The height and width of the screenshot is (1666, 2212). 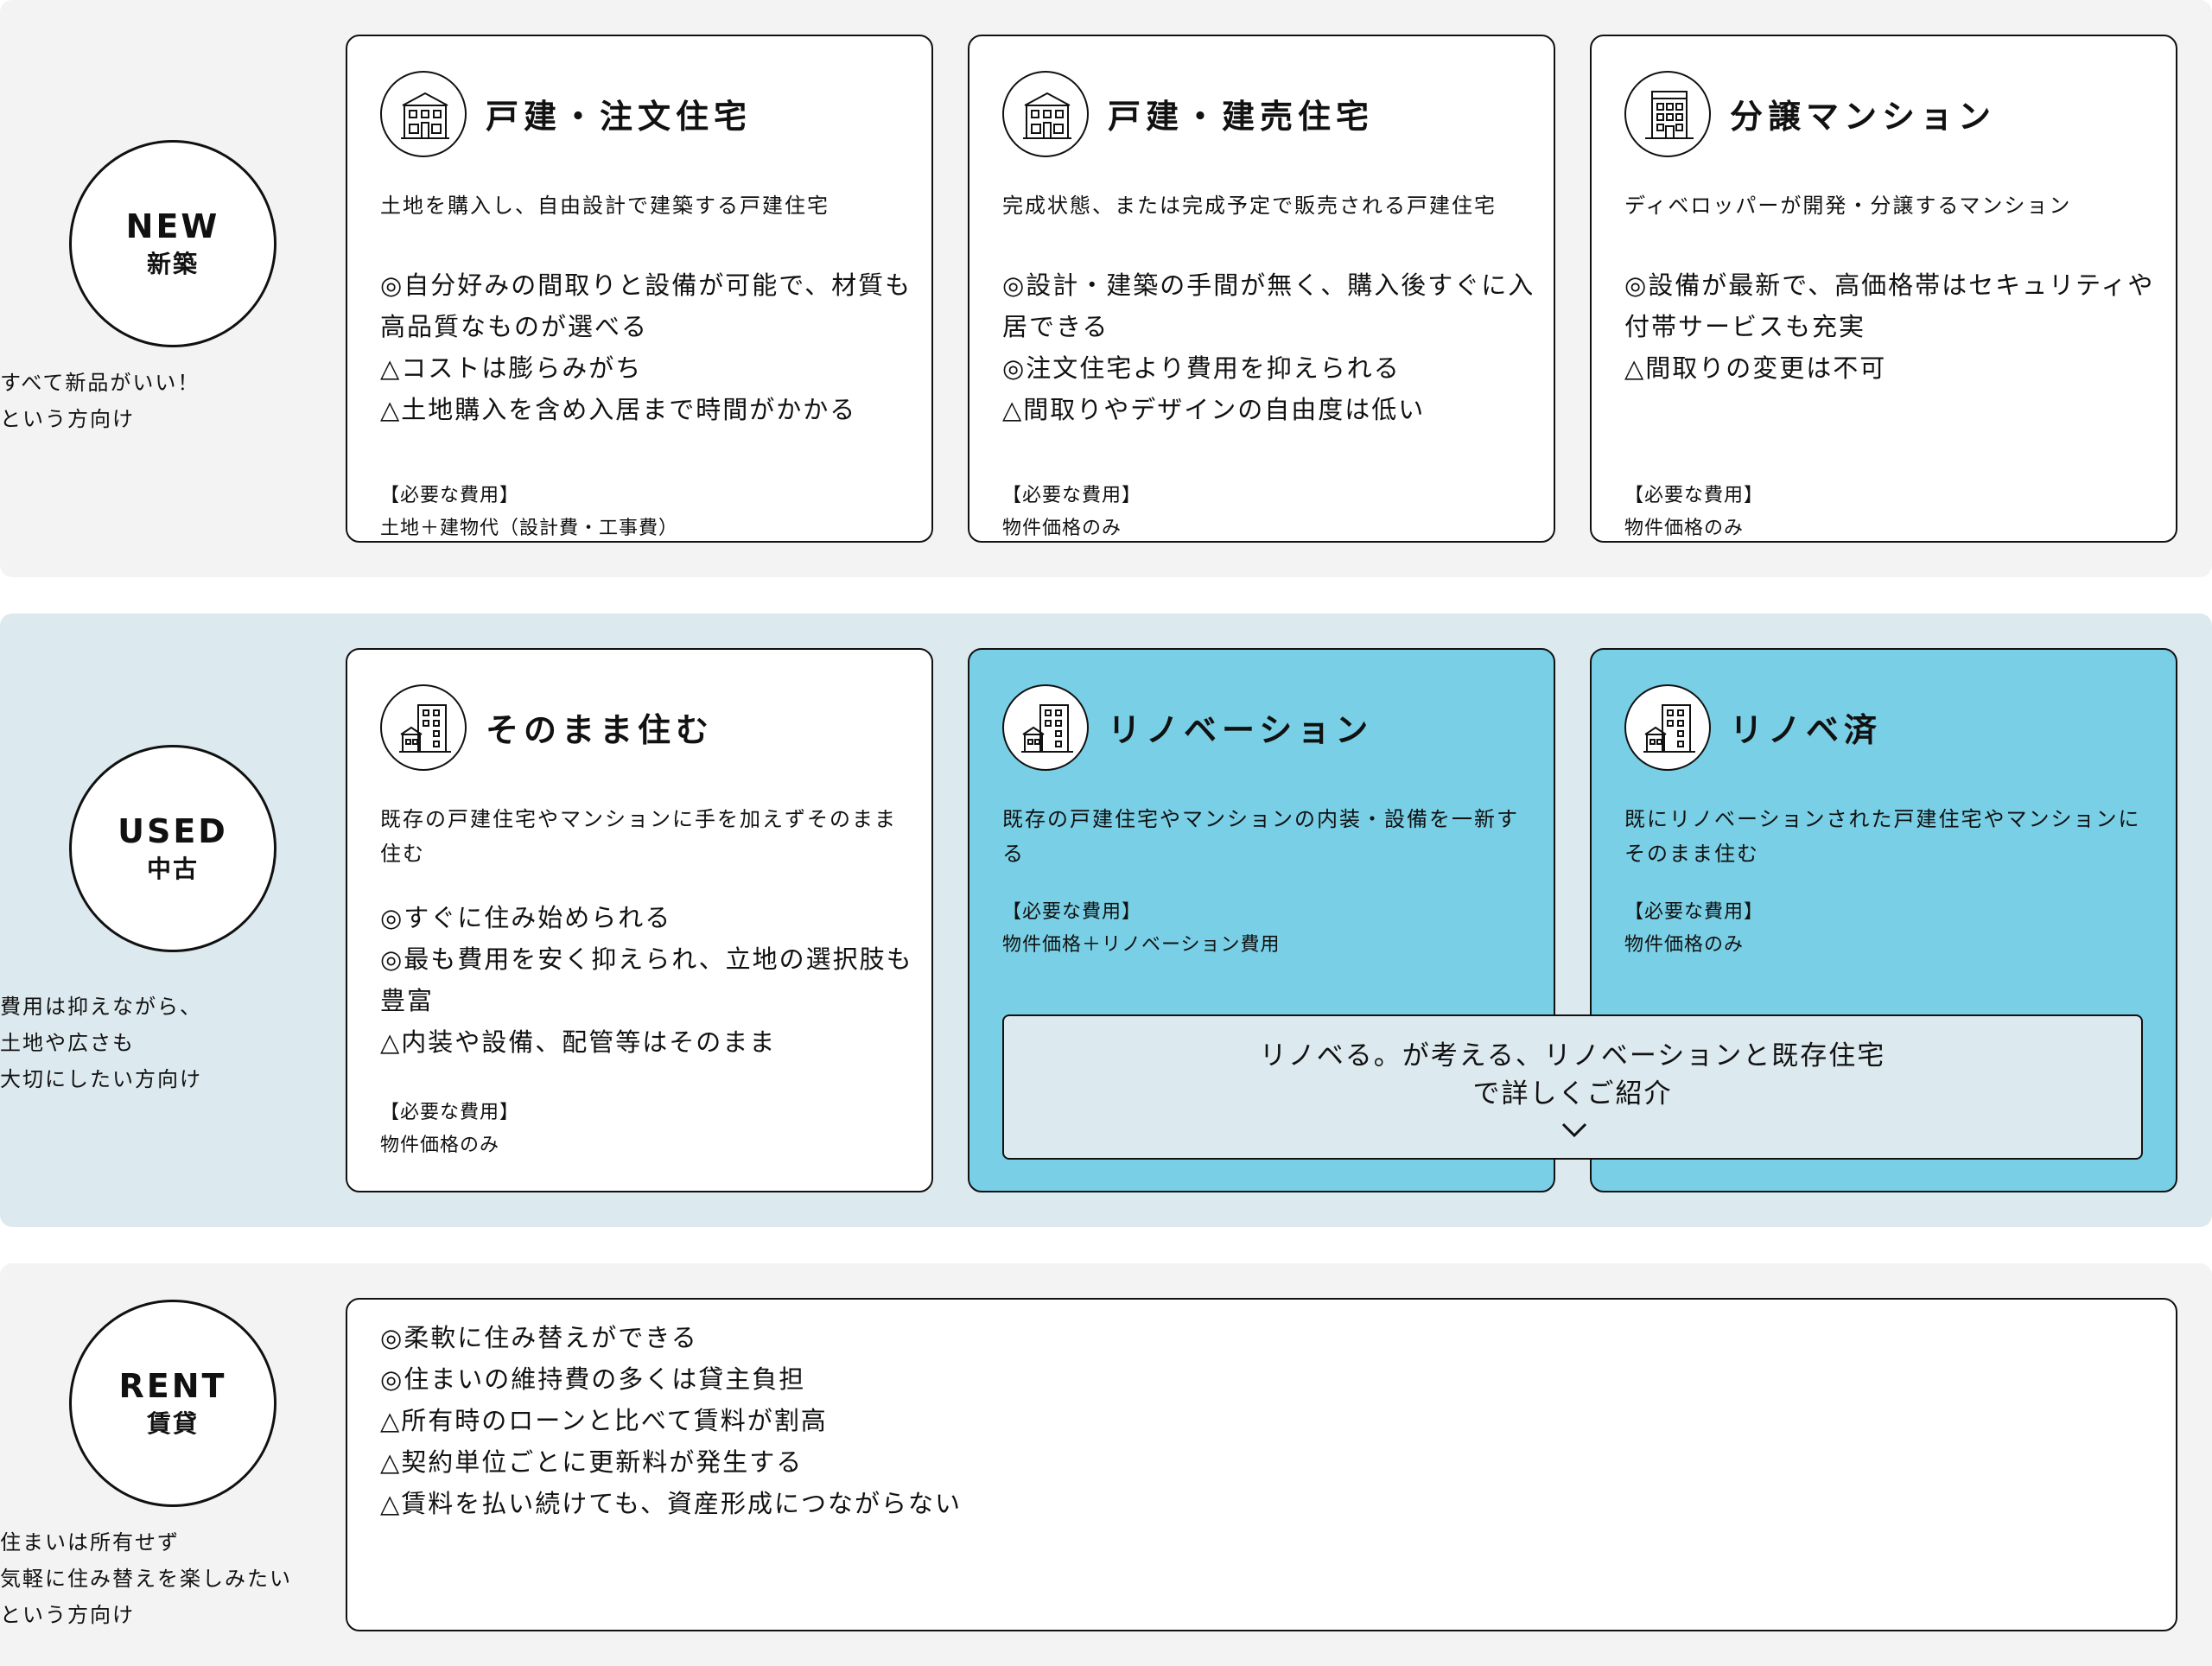 What do you see at coordinates (671, 1503) in the screenshot?
I see `point-item: △賃料を払い続けても、資産形成につながらない` at bounding box center [671, 1503].